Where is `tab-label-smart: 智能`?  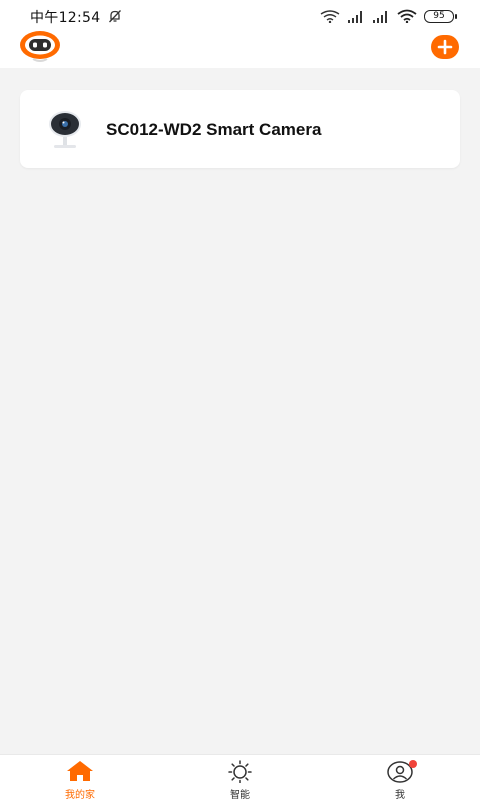
tab-label-smart: 智能 is located at coordinates (240, 795).